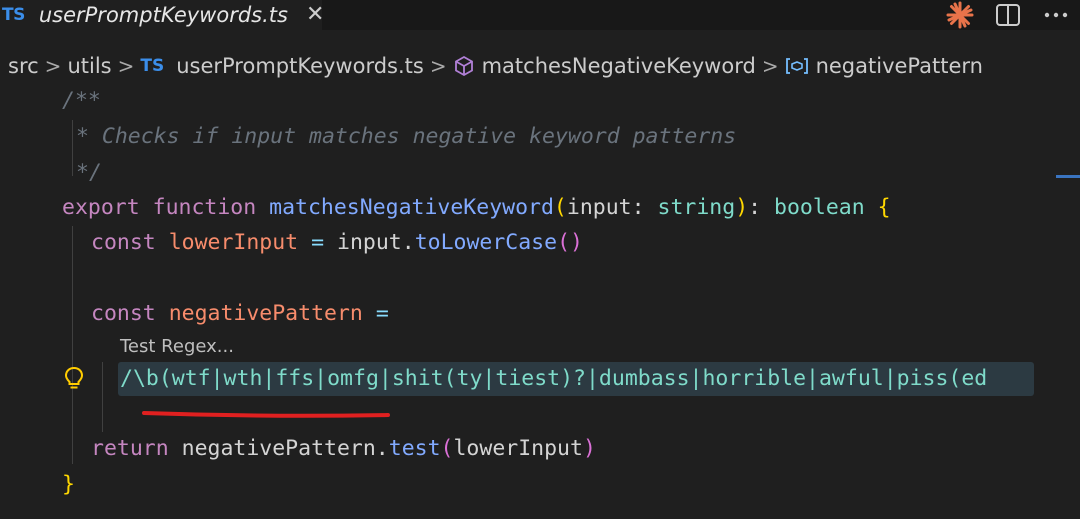  What do you see at coordinates (74, 381) in the screenshot?
I see `lightbulb-icon` at bounding box center [74, 381].